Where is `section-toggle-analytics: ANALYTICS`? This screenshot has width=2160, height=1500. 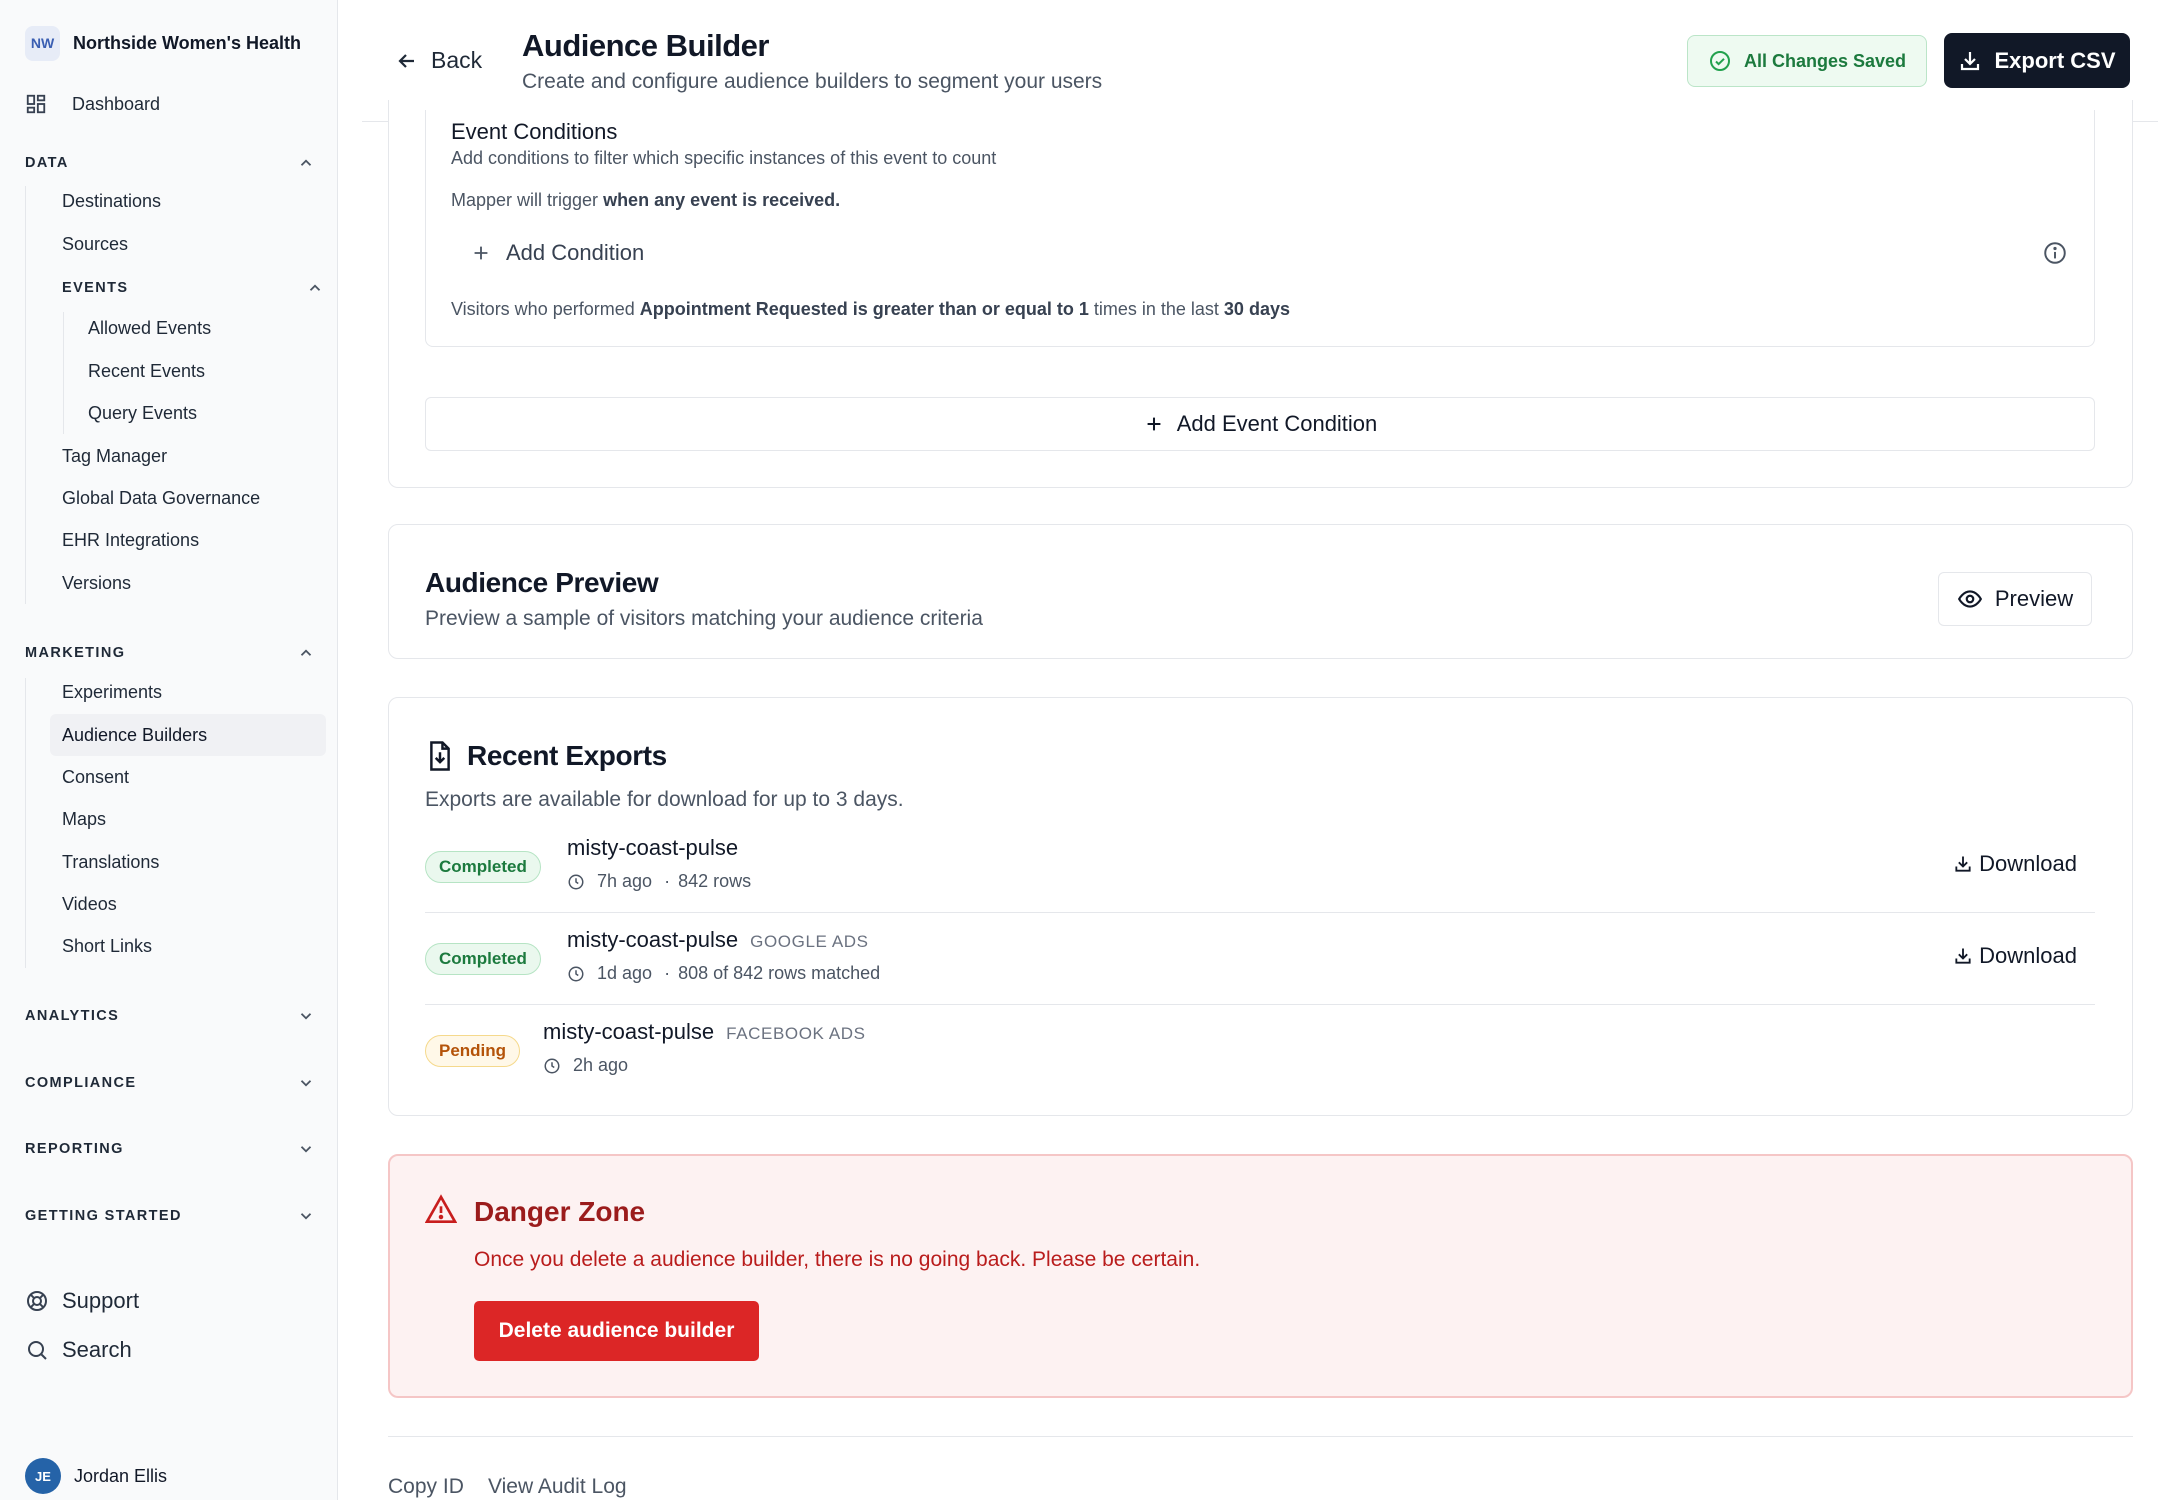 section-toggle-analytics: ANALYTICS is located at coordinates (170, 1016).